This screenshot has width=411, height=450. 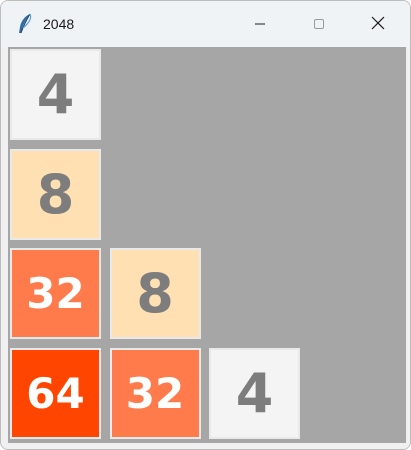 I want to click on tile-r3c0: 64, so click(x=55, y=393).